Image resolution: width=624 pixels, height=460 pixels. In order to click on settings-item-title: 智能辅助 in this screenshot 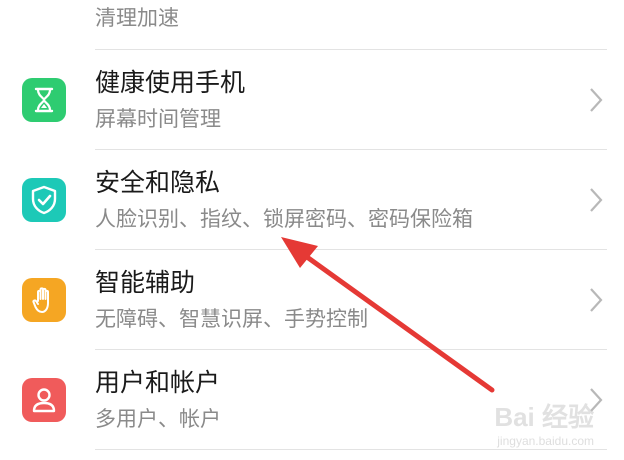, I will do `click(145, 282)`.